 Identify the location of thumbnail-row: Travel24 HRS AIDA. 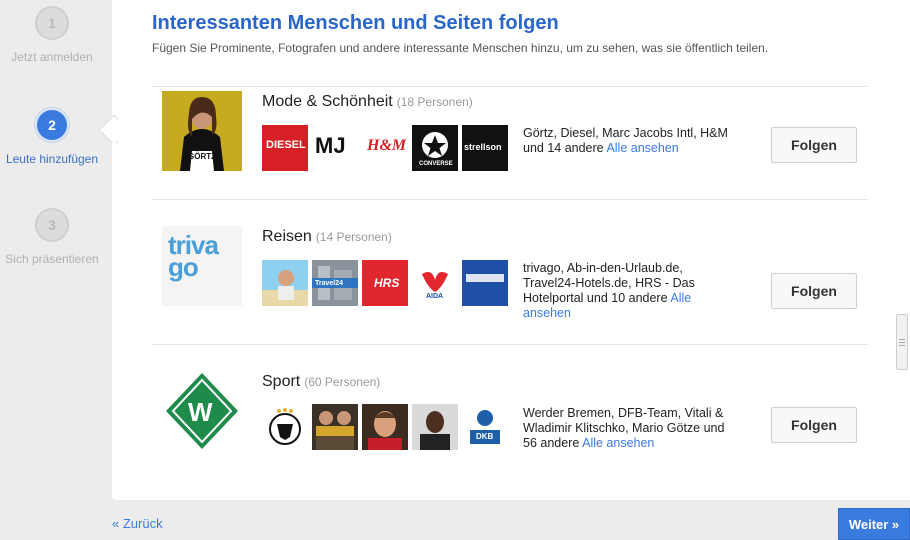
(385, 283).